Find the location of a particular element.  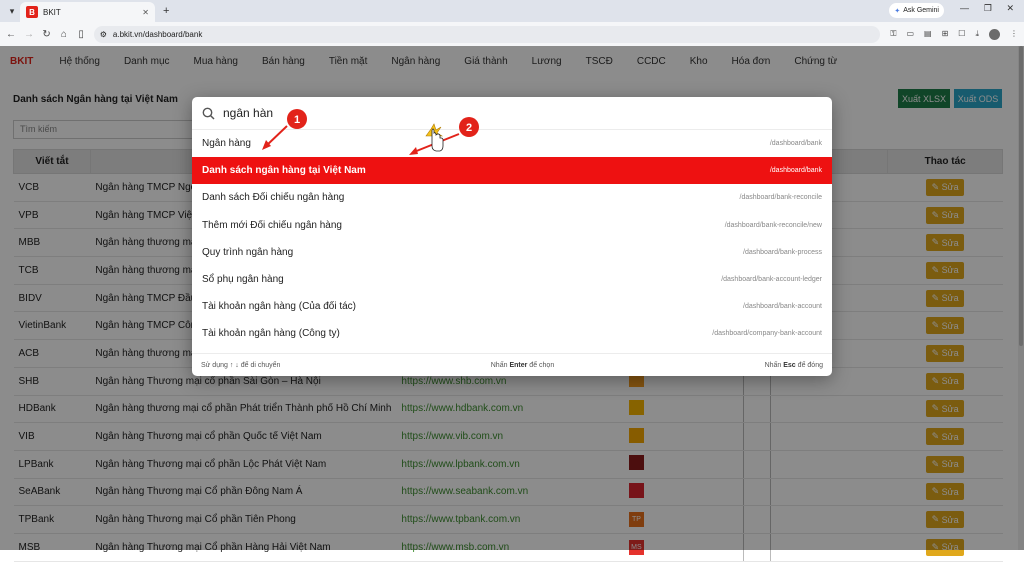

profile-avatar is located at coordinates (995, 34).